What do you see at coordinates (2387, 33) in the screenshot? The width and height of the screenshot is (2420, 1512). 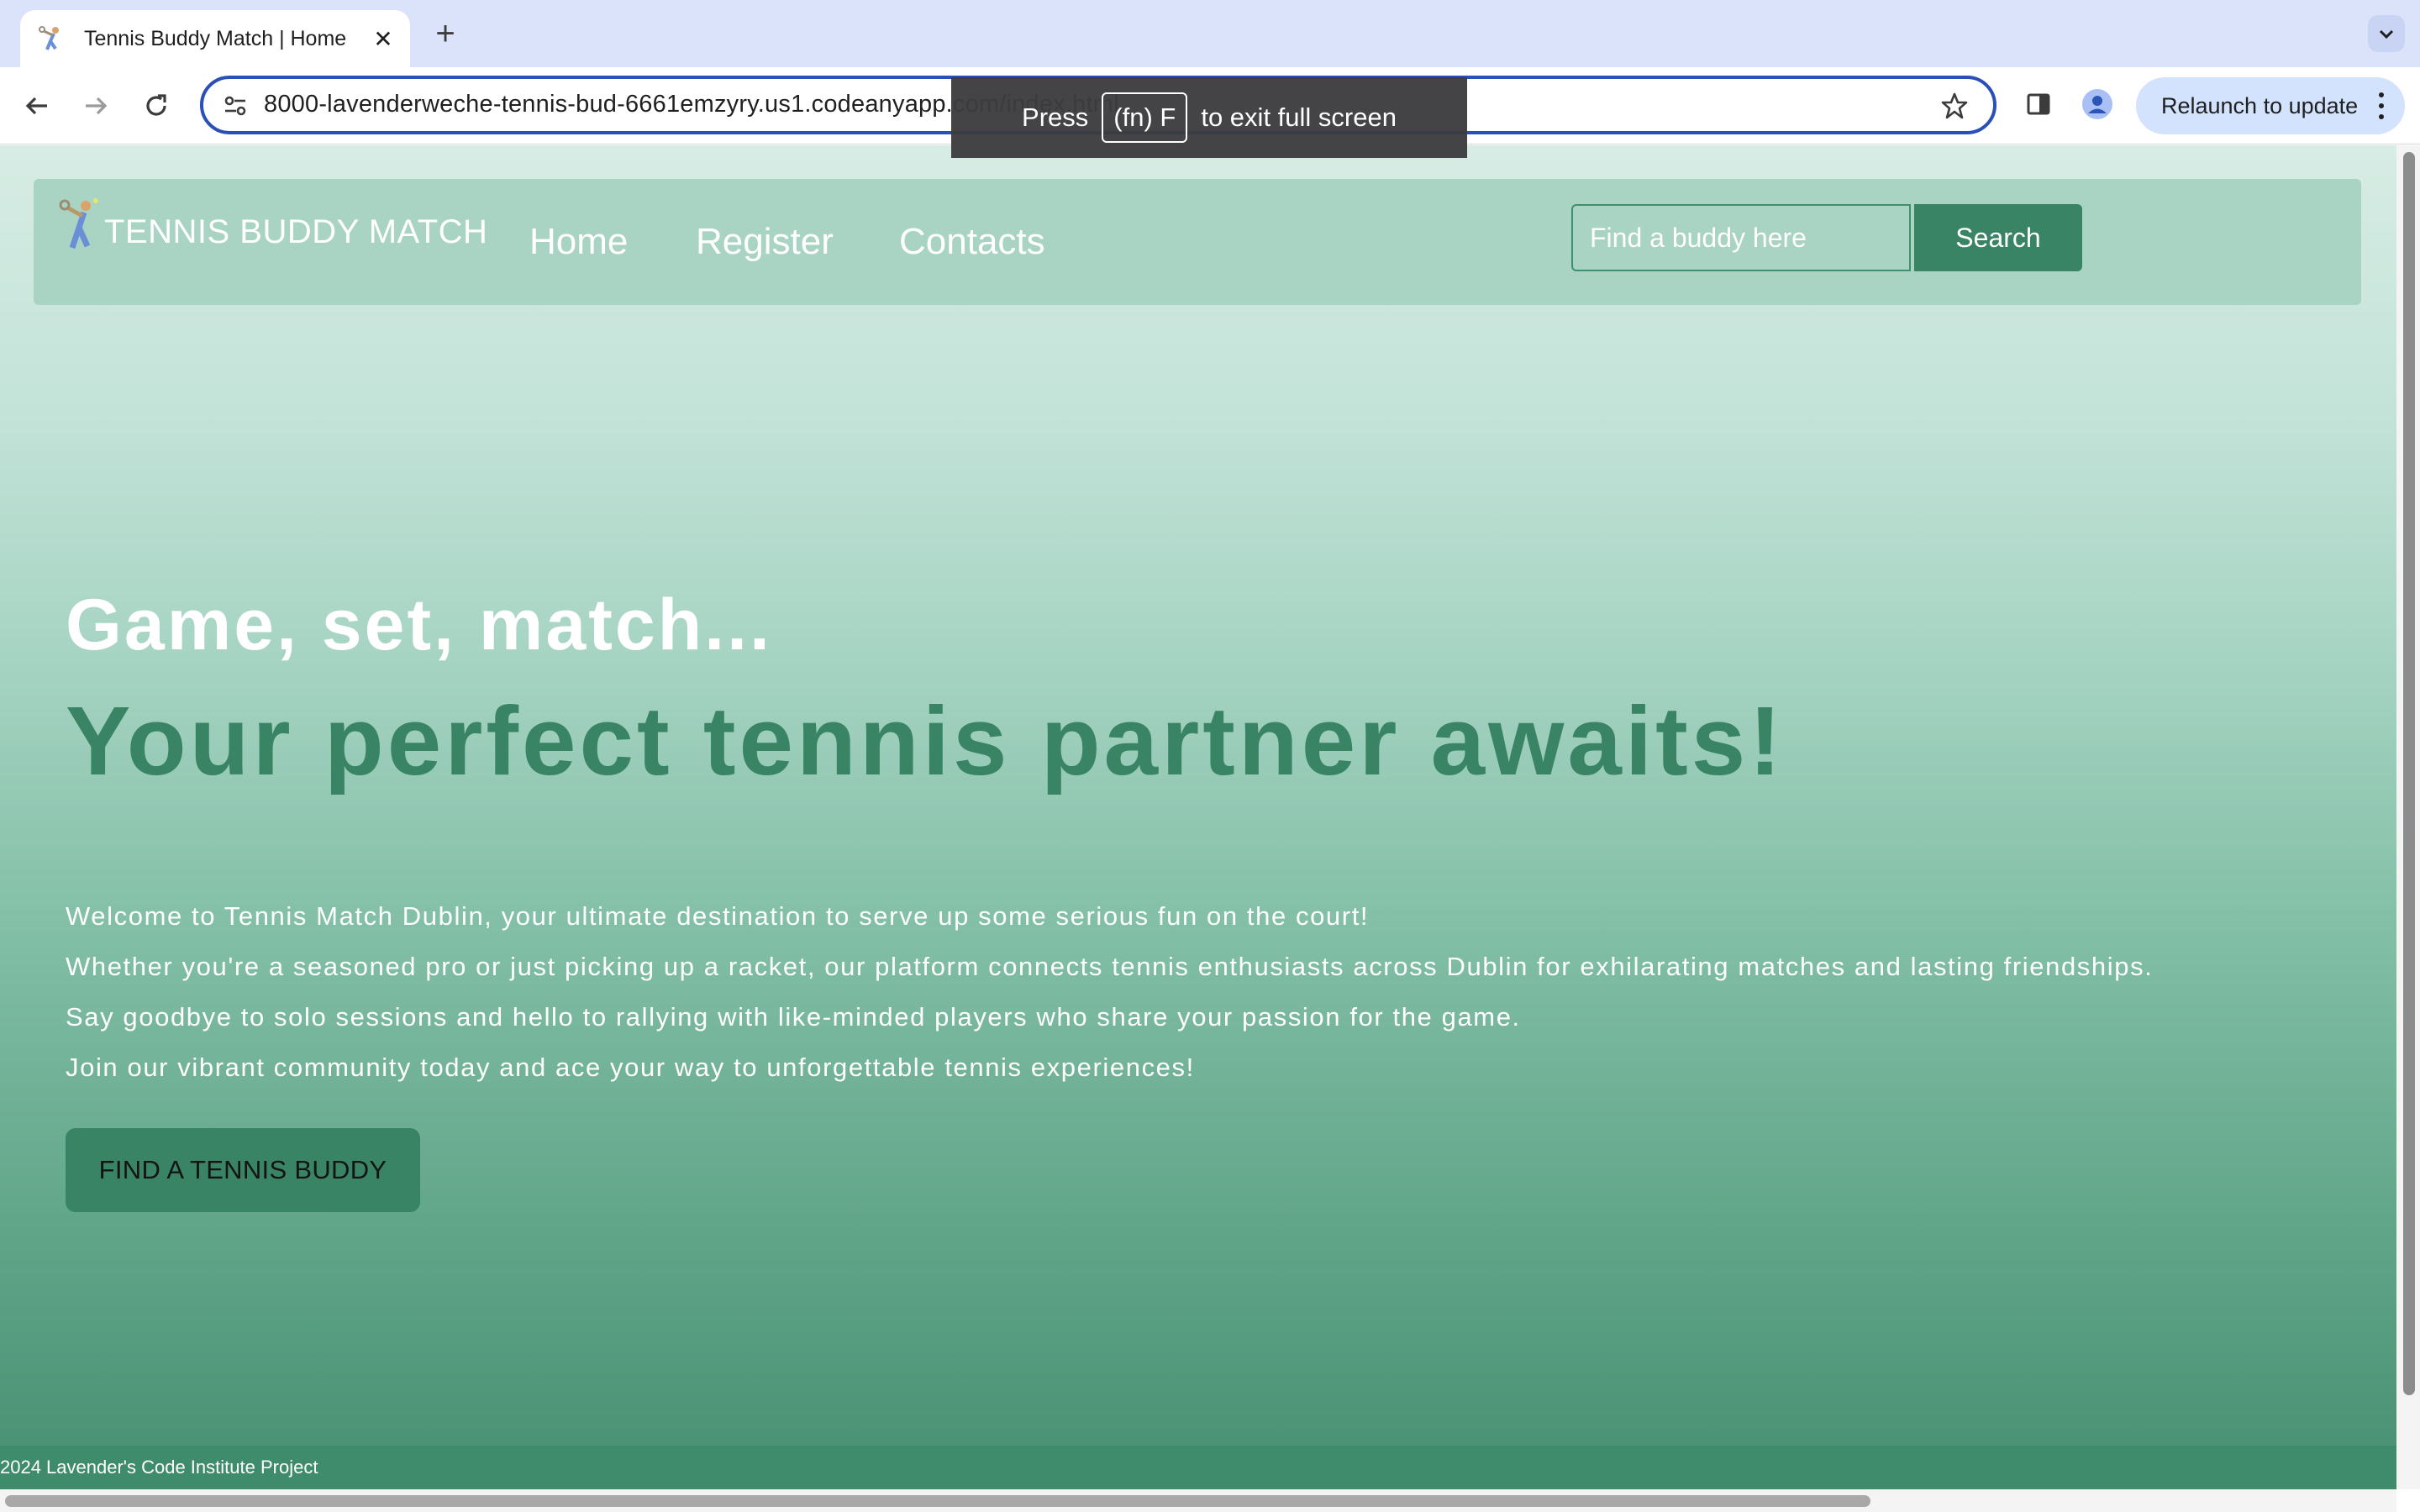 I see `chevron-down-icon` at bounding box center [2387, 33].